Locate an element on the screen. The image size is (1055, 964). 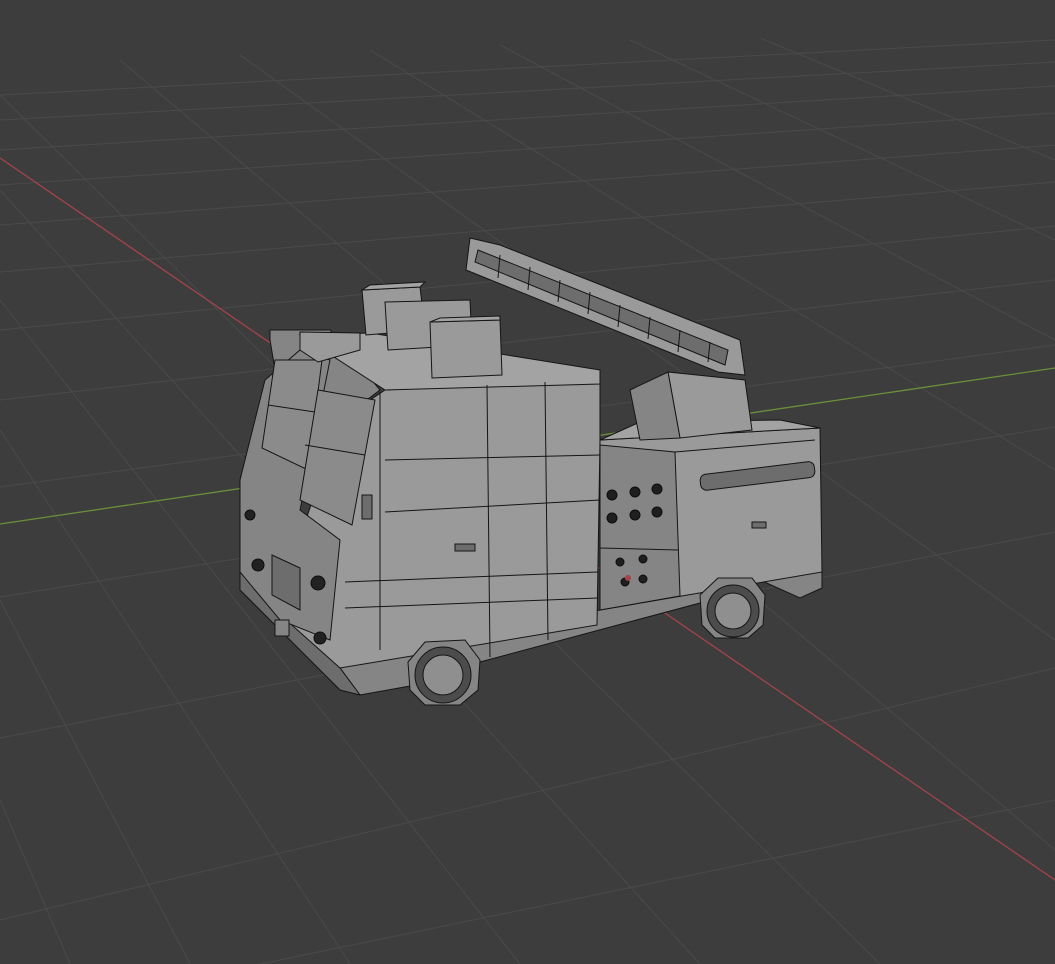
rear-wheel is located at coordinates (732, 608).